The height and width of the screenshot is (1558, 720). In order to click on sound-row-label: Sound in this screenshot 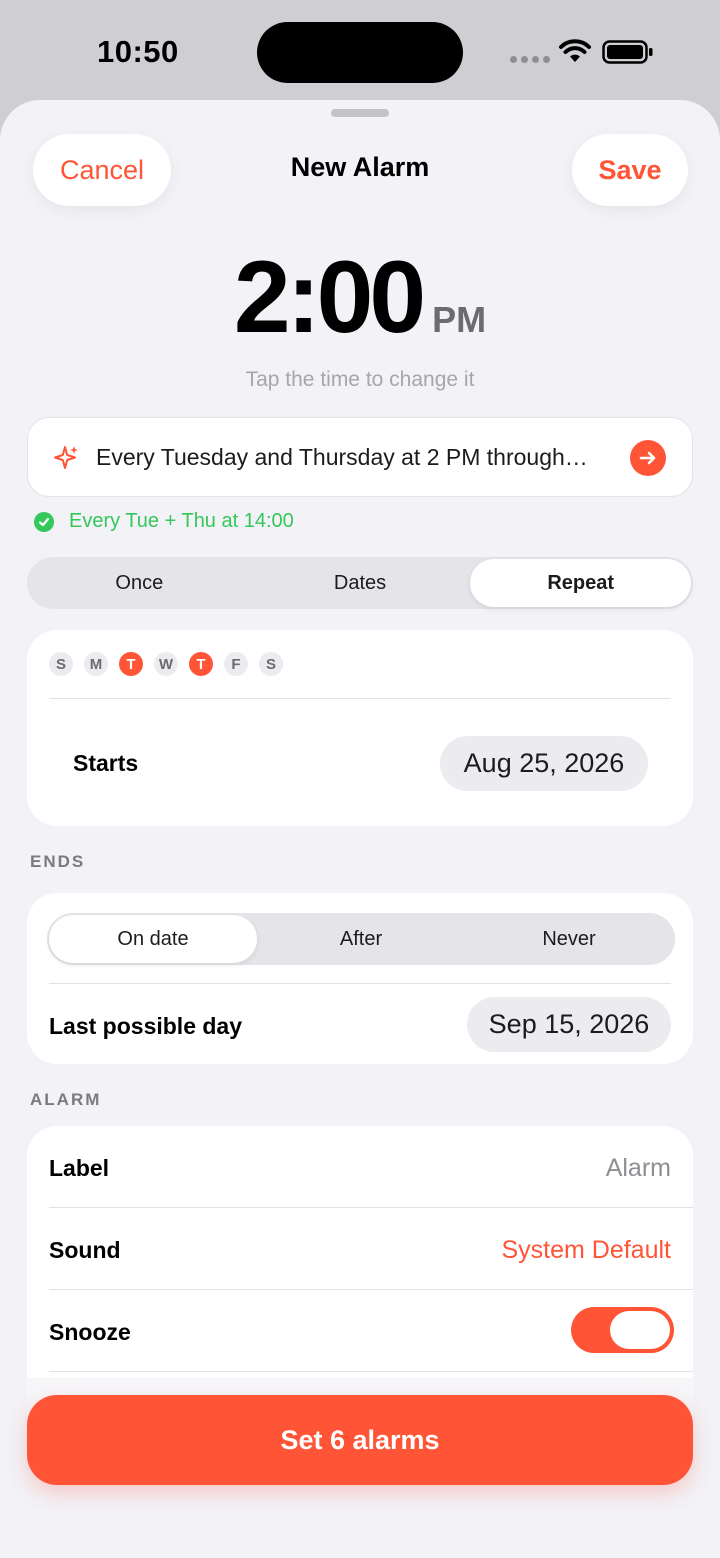, I will do `click(85, 1250)`.